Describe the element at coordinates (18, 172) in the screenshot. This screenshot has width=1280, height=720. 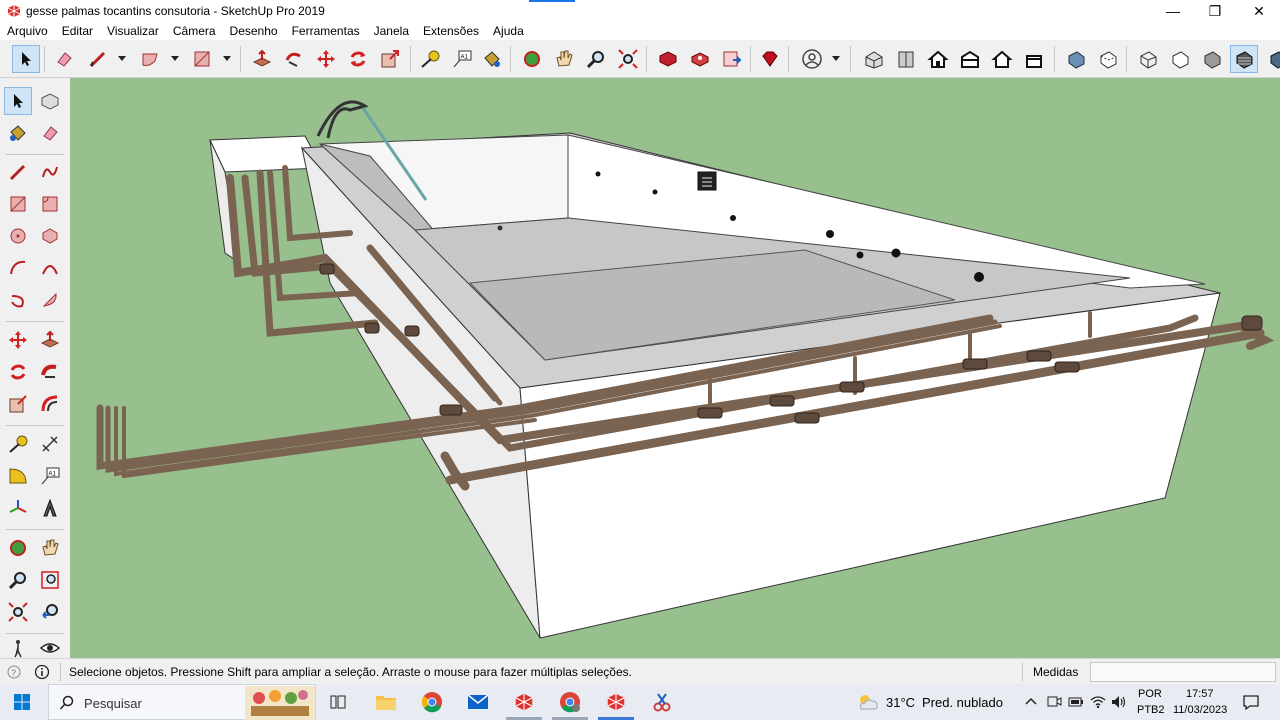
I see `line-left-icon` at that location.